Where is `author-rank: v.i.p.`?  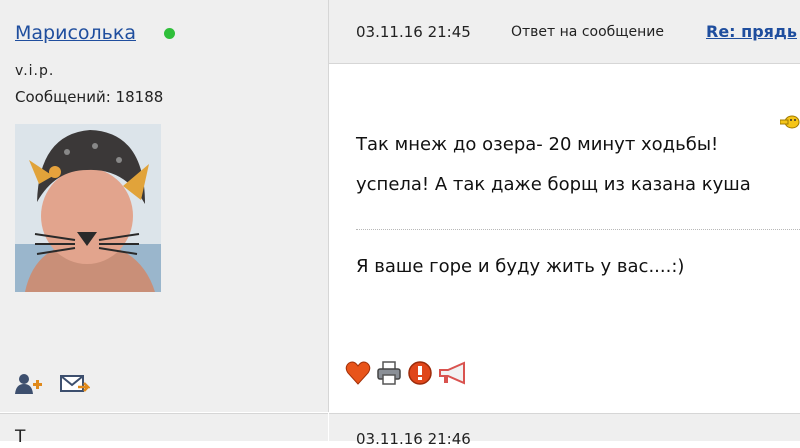
author-rank: v.i.p. is located at coordinates (35, 71).